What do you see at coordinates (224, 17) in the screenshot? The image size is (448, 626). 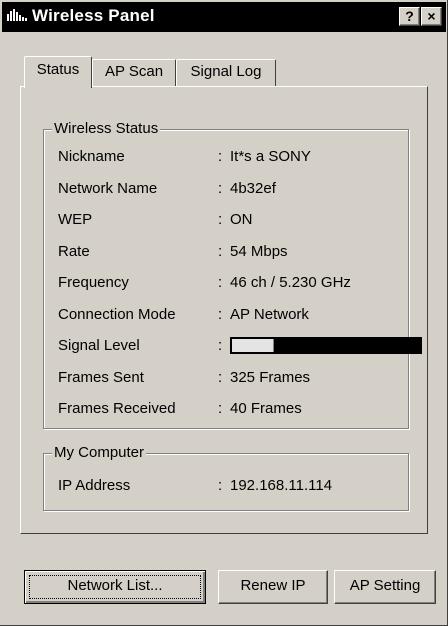 I see `title-bar: Wireless Panel ? ×` at bounding box center [224, 17].